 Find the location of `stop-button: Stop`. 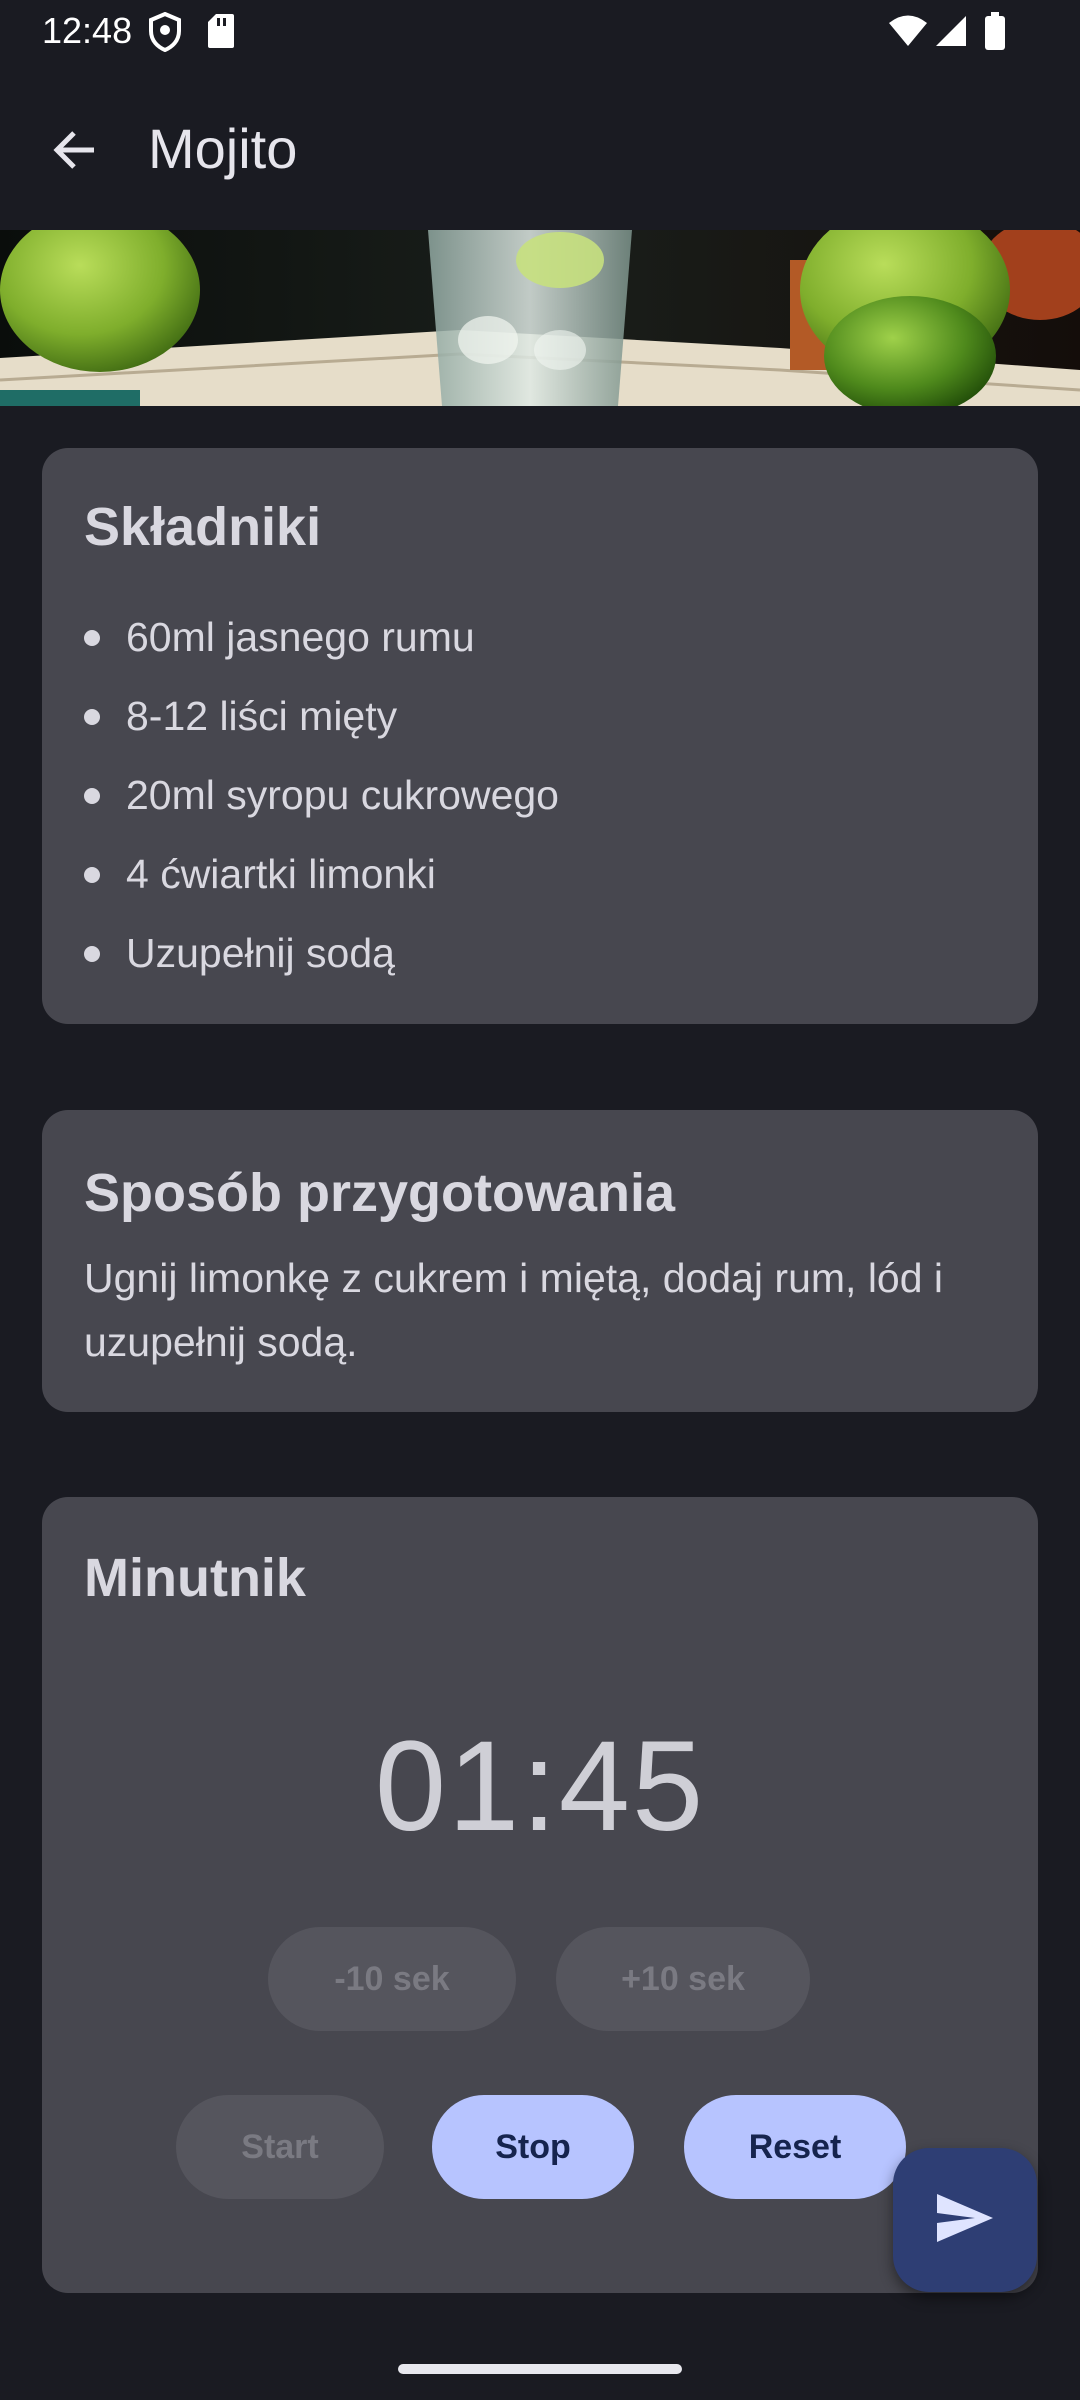

stop-button: Stop is located at coordinates (533, 2147).